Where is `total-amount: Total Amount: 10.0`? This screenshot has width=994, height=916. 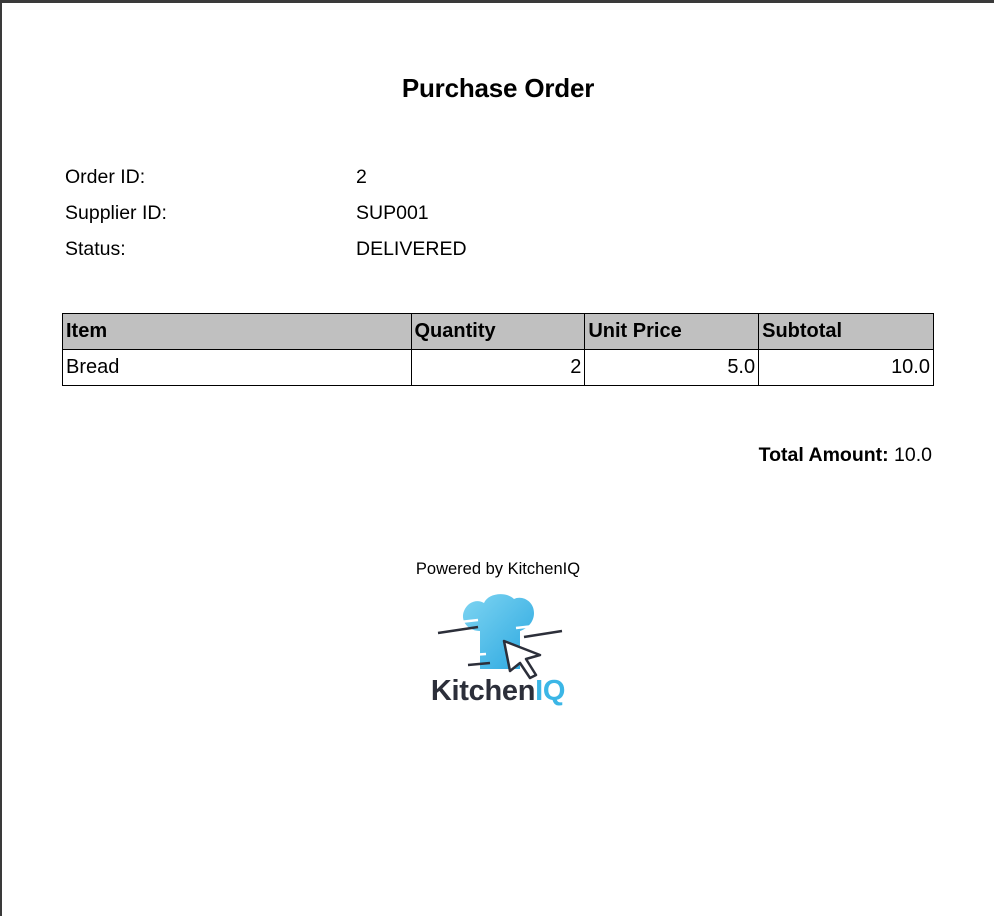 total-amount: Total Amount: 10.0 is located at coordinates (845, 455).